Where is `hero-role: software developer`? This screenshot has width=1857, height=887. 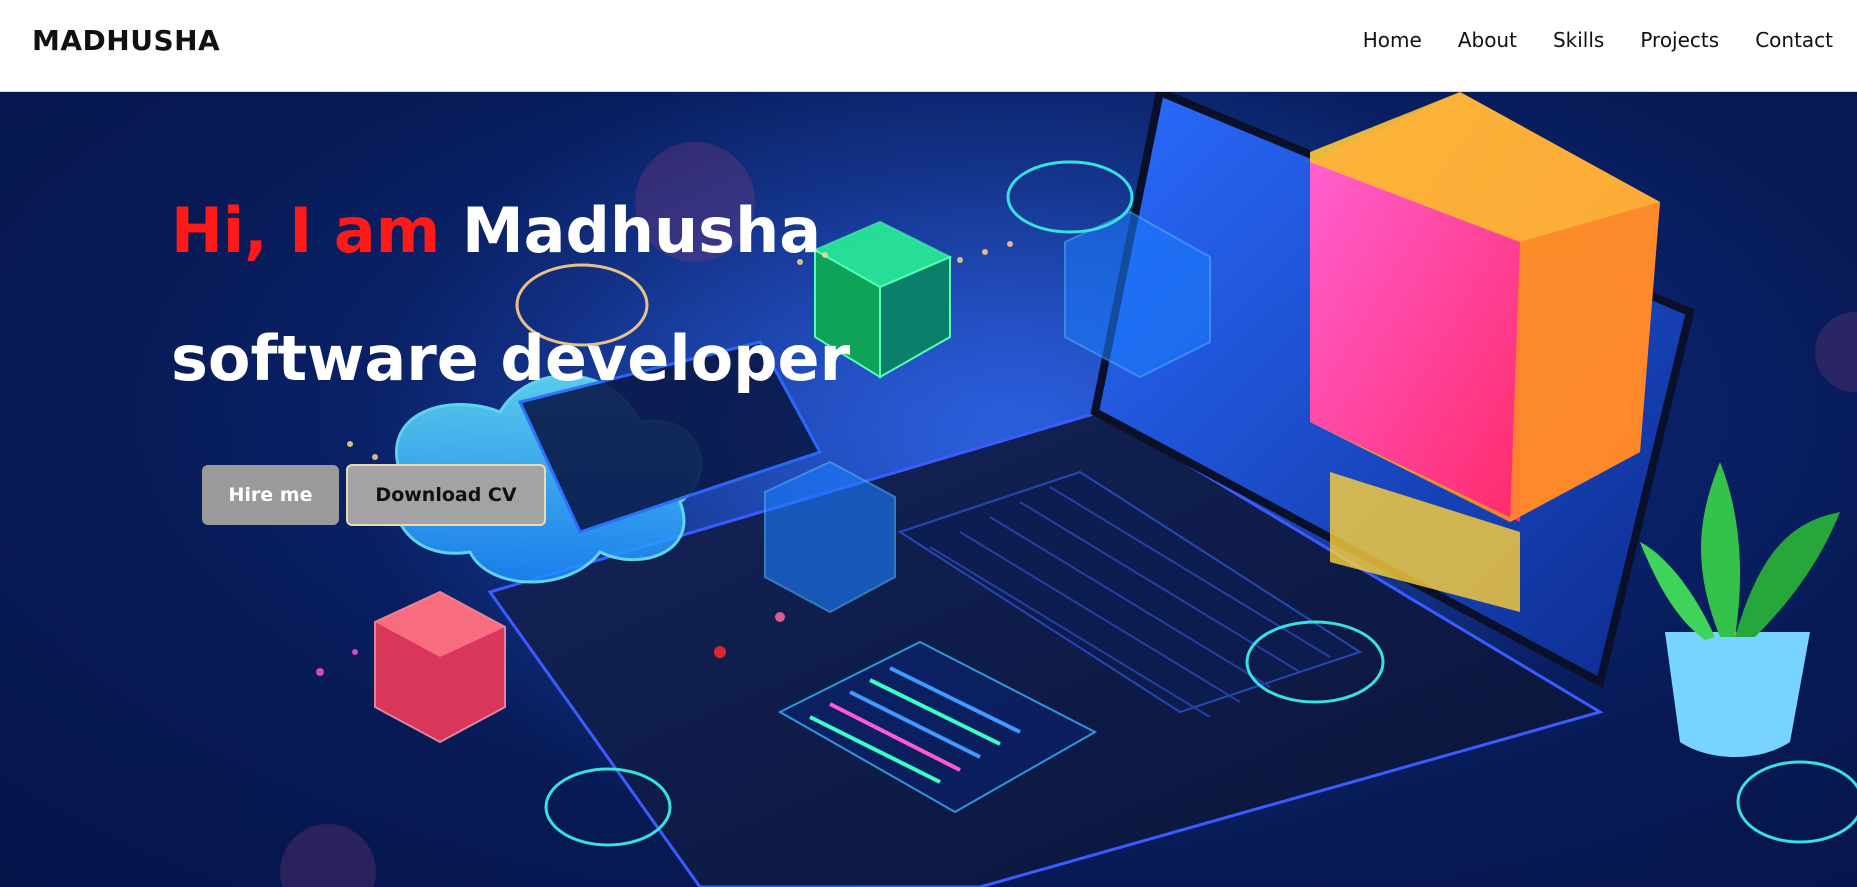 hero-role: software developer is located at coordinates (511, 358).